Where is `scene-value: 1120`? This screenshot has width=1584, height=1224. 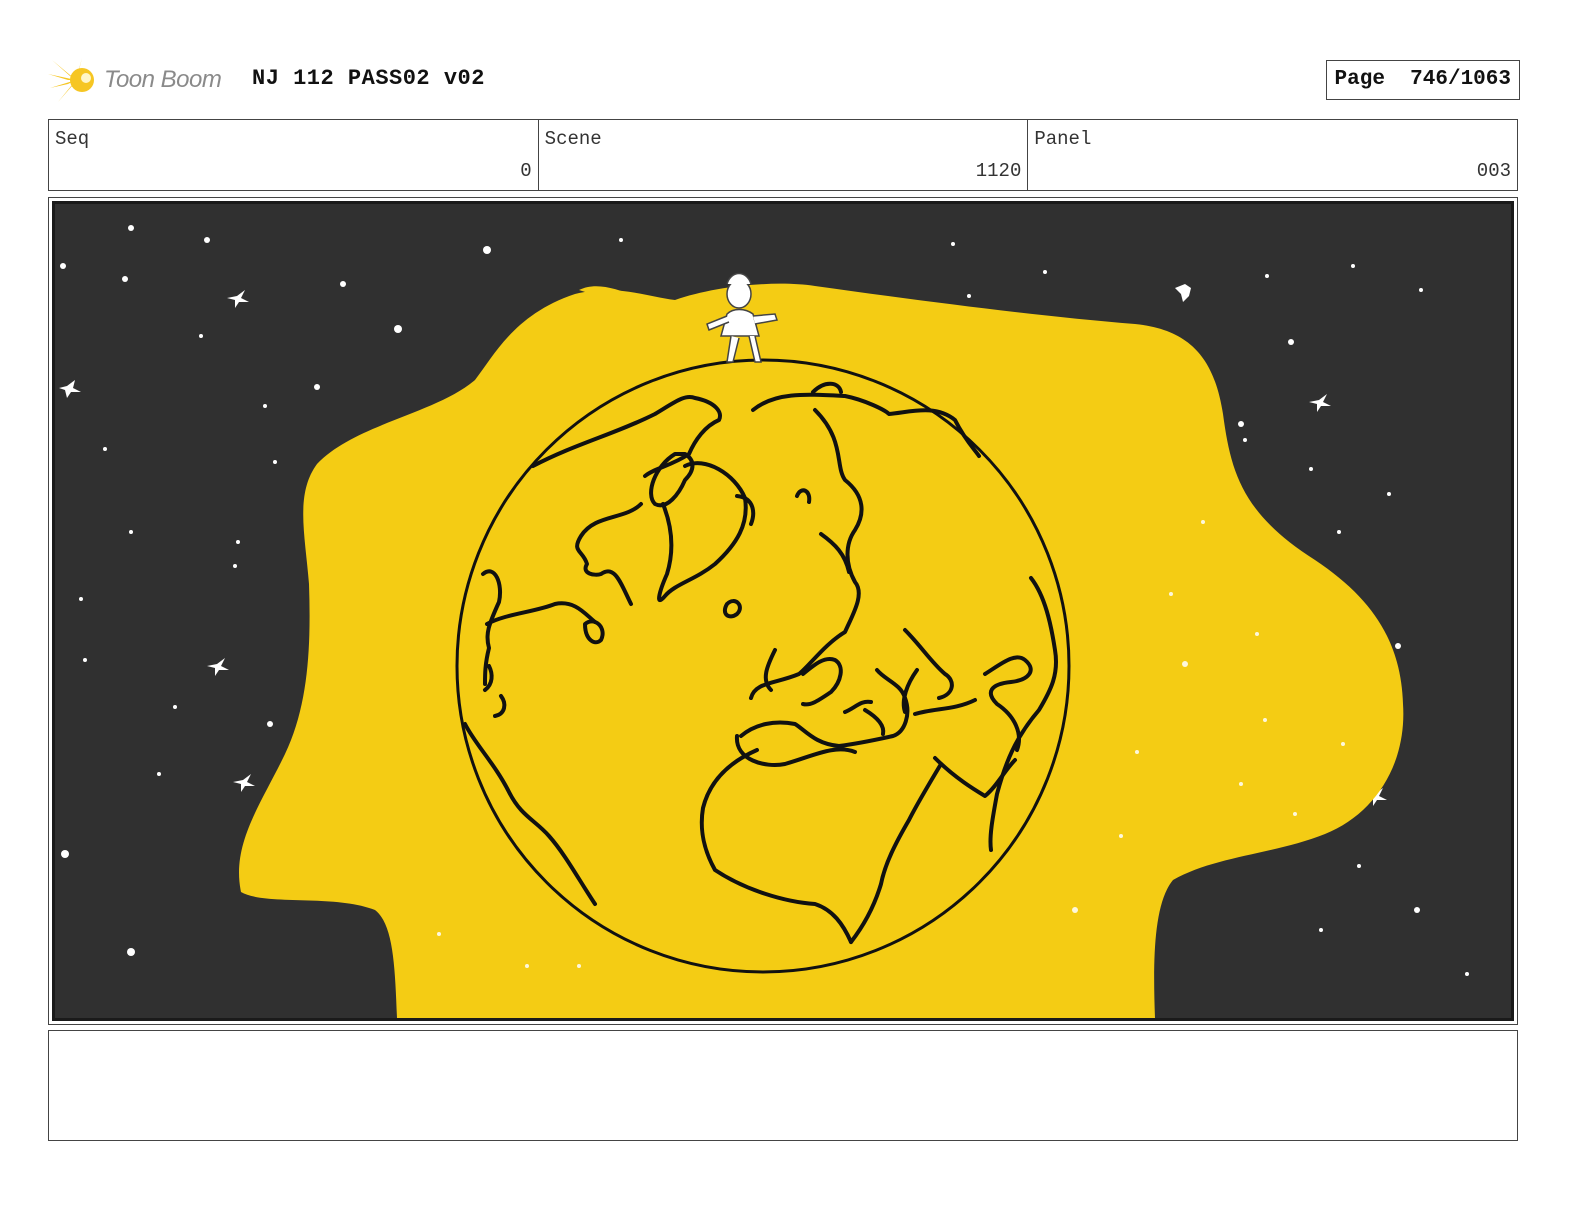 scene-value: 1120 is located at coordinates (998, 171).